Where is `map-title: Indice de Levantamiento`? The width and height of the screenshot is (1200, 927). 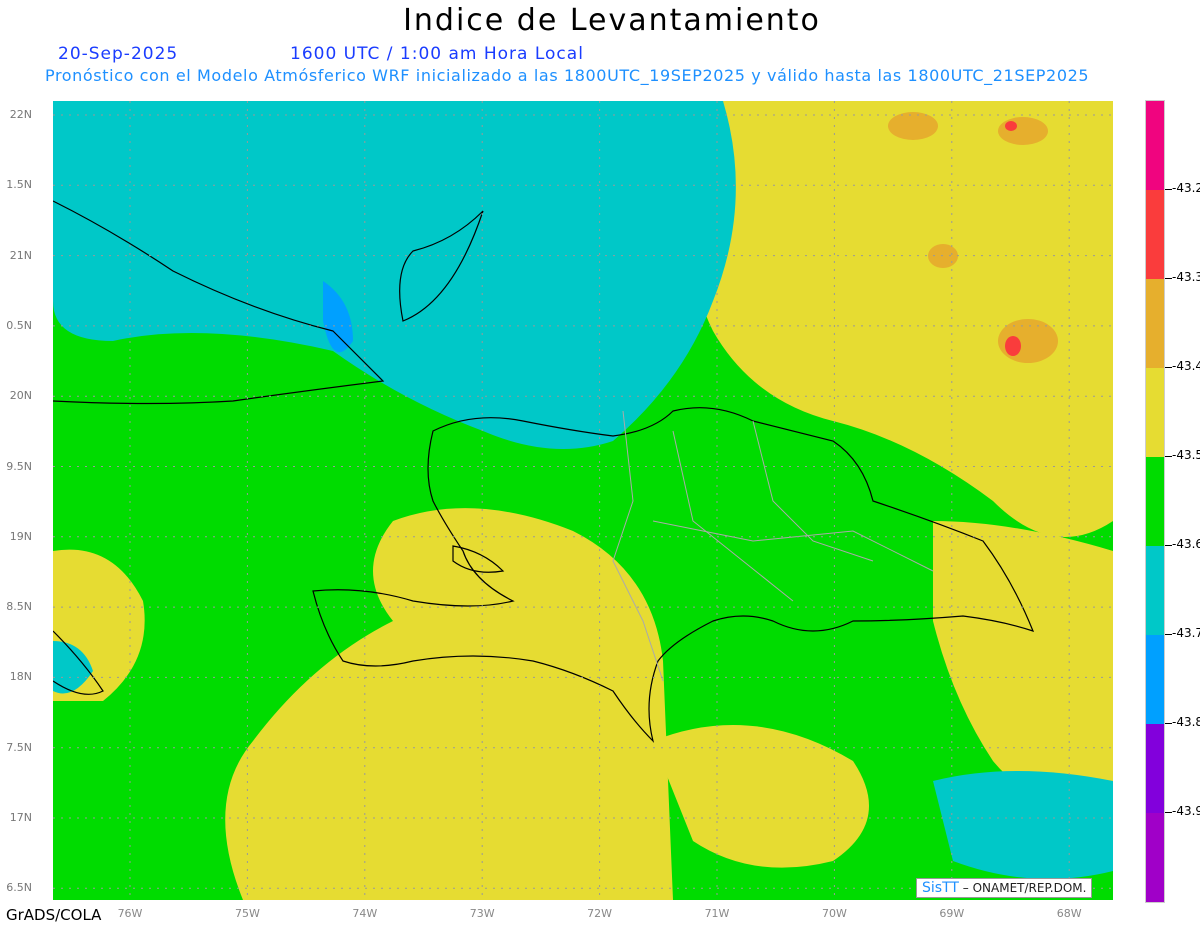 map-title: Indice de Levantamiento is located at coordinates (612, 20).